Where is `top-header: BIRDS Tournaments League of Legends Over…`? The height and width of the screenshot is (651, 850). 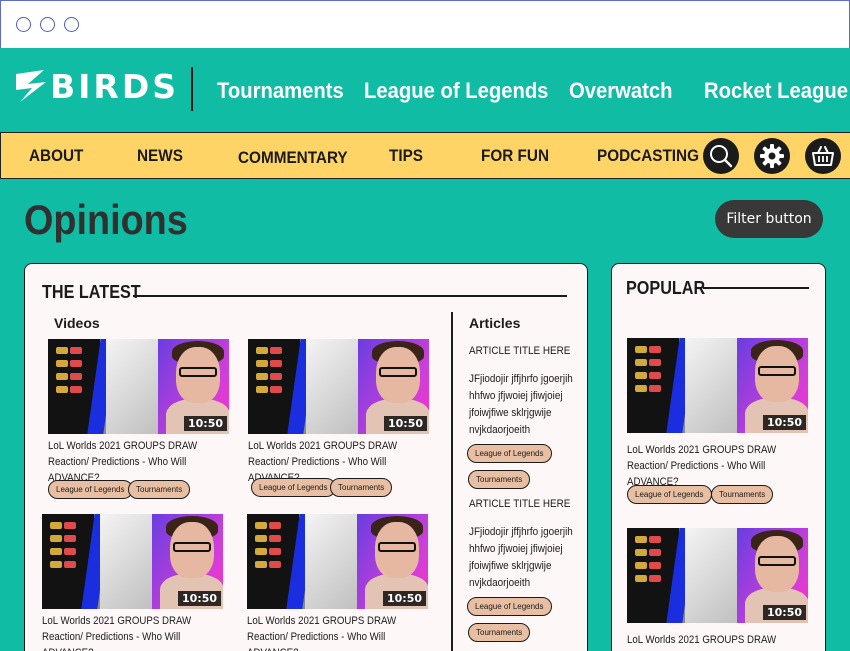 top-header: BIRDS Tournaments League of Legends Over… is located at coordinates (425, 90).